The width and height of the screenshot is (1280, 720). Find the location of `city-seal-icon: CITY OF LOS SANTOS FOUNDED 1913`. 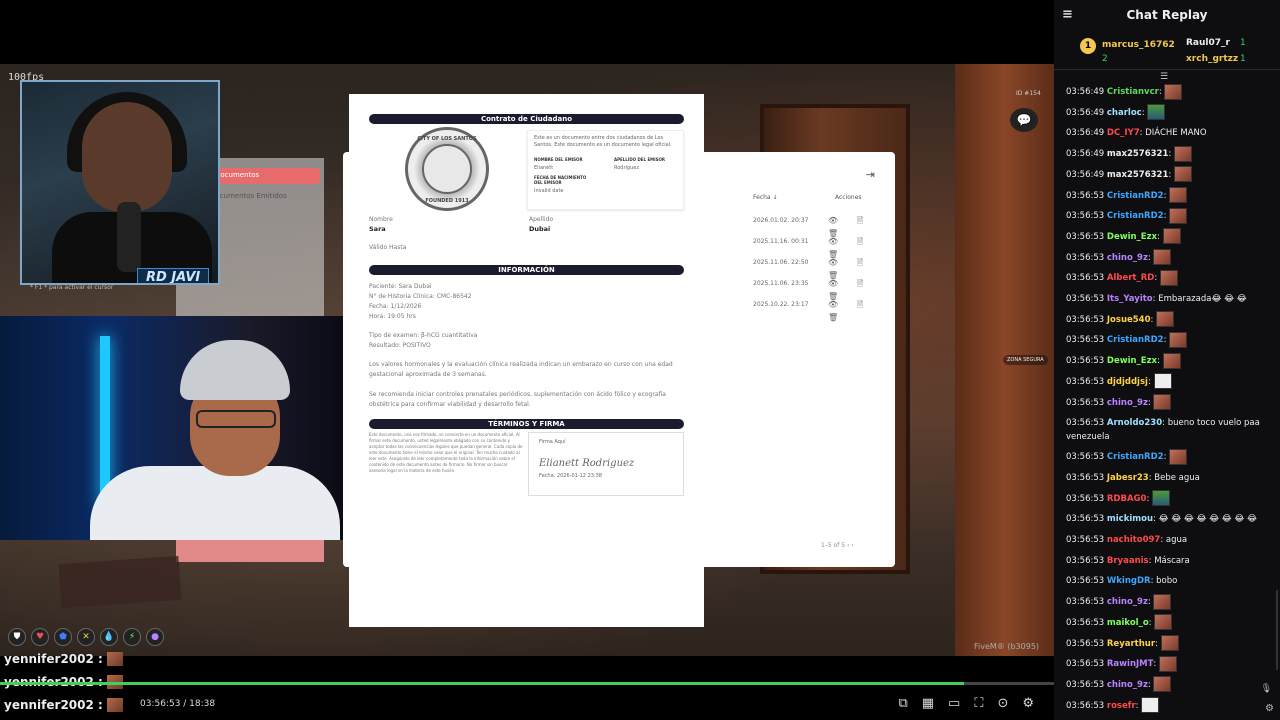

city-seal-icon: CITY OF LOS SANTOS FOUNDED 1913 is located at coordinates (447, 169).